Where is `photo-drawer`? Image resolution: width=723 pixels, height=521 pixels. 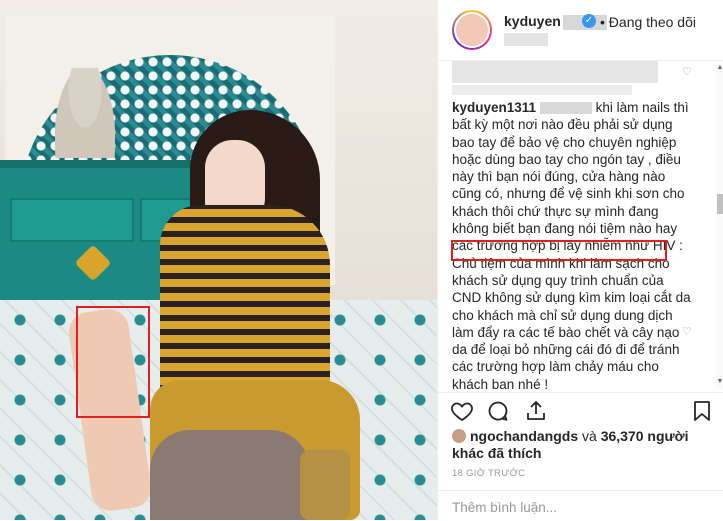
photo-drawer is located at coordinates (72, 220).